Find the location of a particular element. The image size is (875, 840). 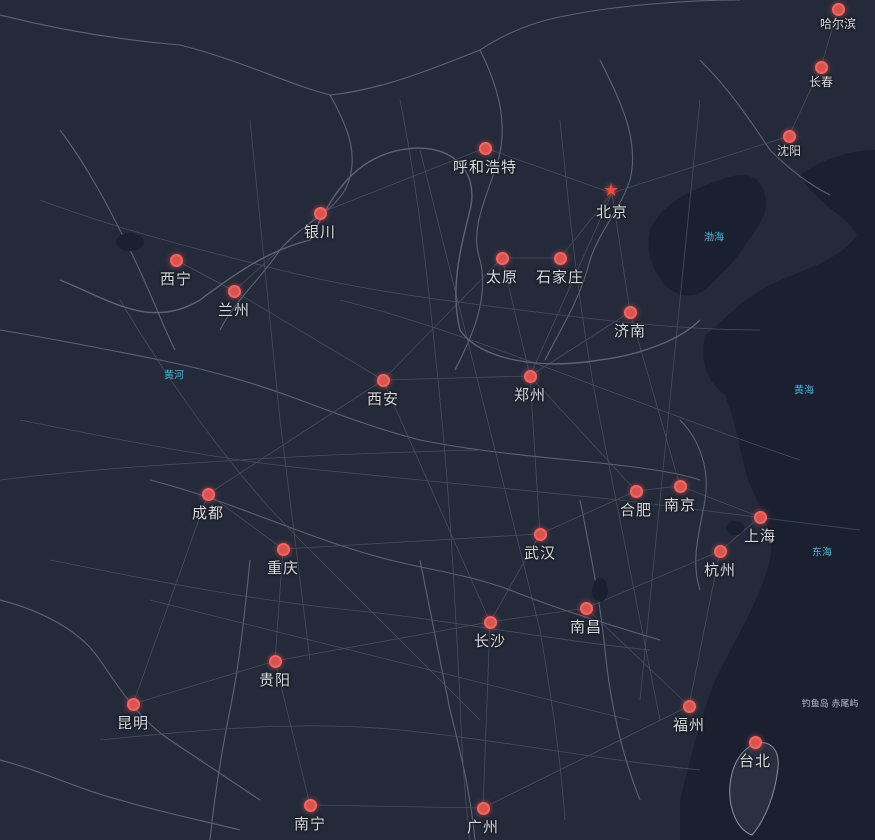

city-label: 武汉 is located at coordinates (540, 553).